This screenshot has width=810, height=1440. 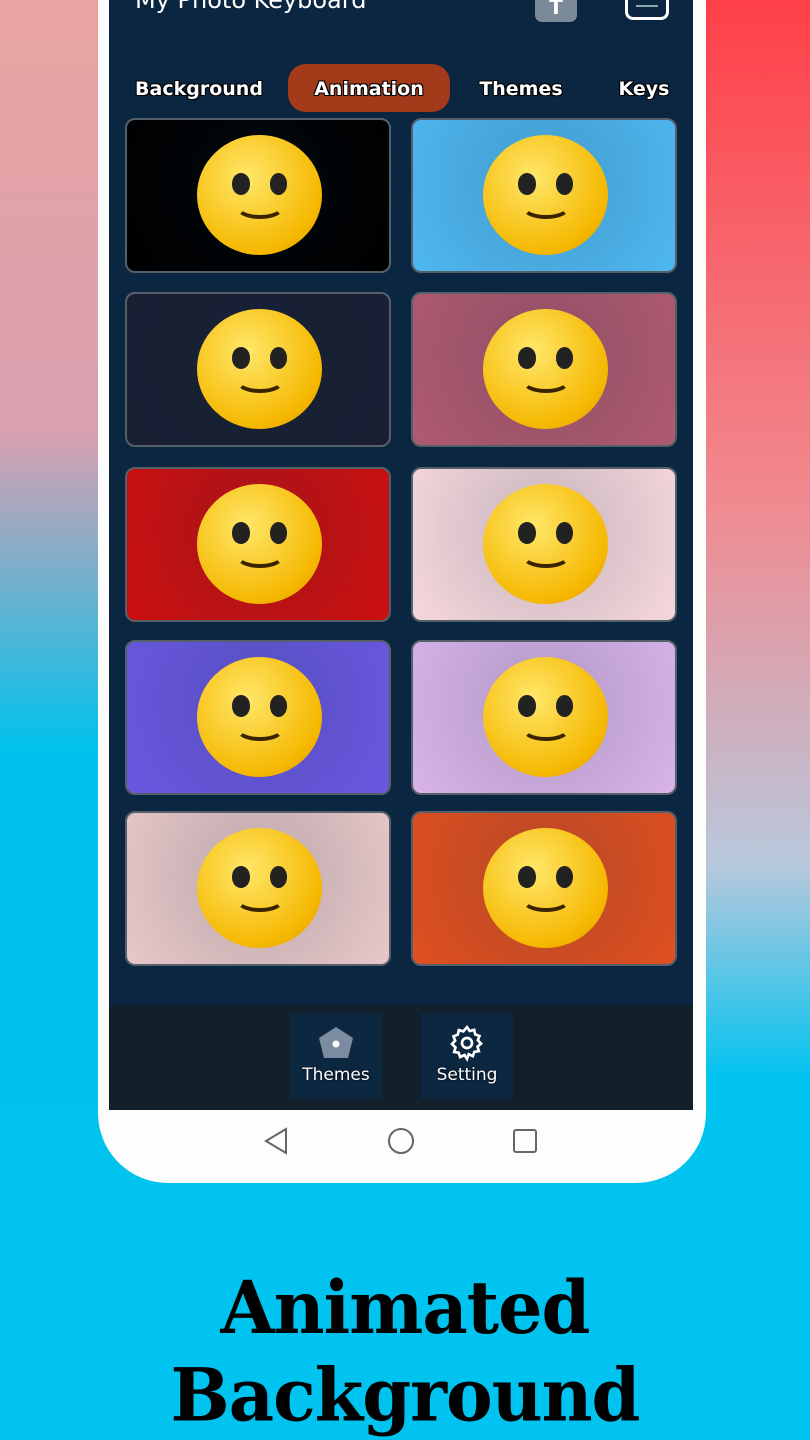 I want to click on nav-themes-label: Themes, so click(x=336, y=1075).